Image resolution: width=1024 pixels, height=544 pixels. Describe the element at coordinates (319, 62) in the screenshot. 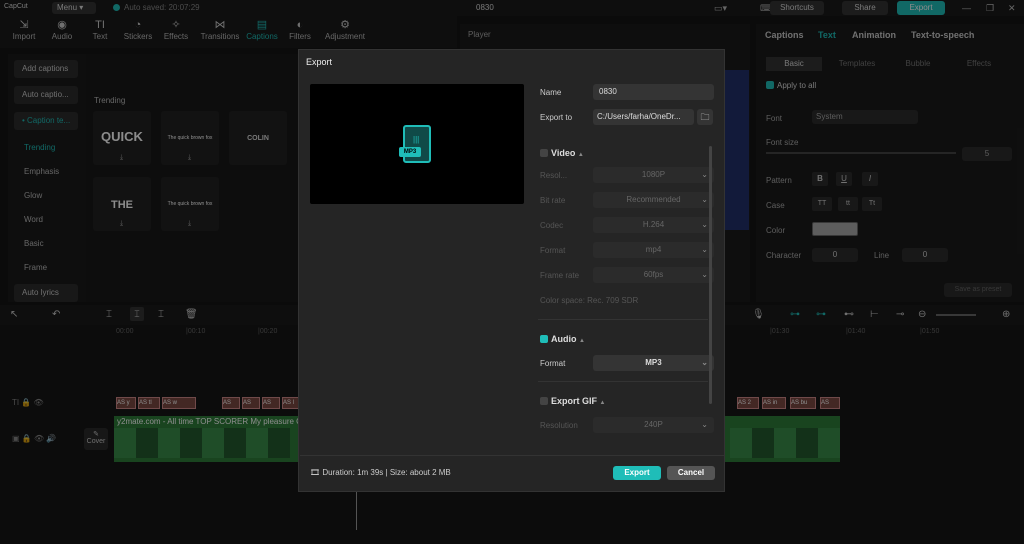

I see `dialog-title: Export` at that location.